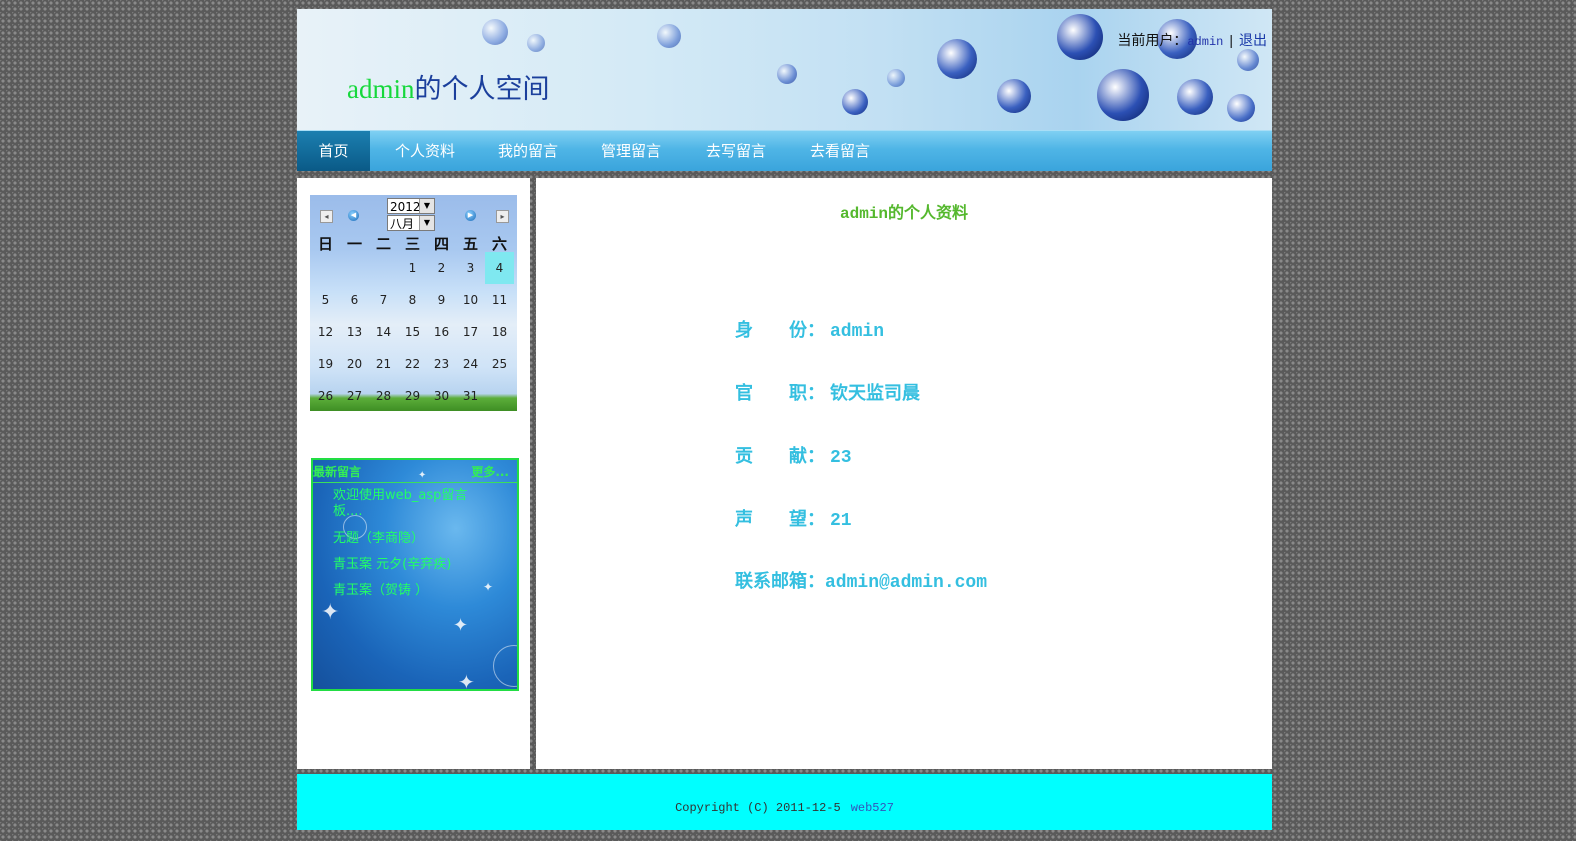 This screenshot has width=1576, height=841. Describe the element at coordinates (736, 151) in the screenshot. I see `nav-item-write-message: 去写留言` at that location.